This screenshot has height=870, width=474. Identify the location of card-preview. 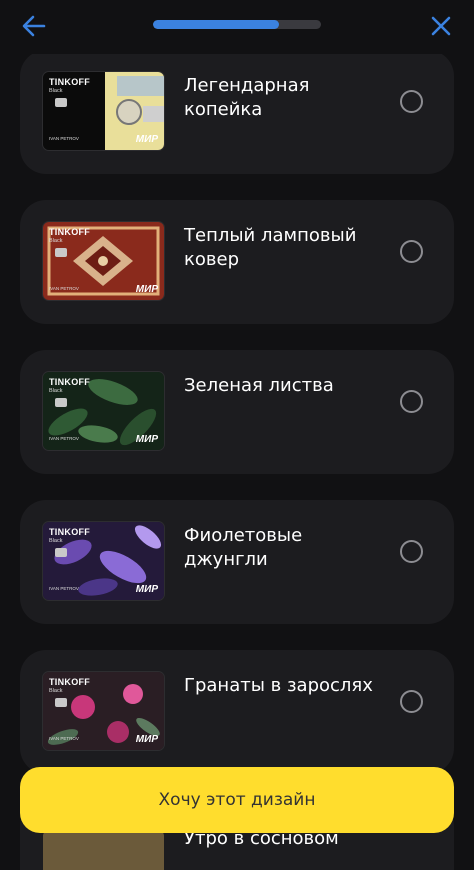
(103, 850).